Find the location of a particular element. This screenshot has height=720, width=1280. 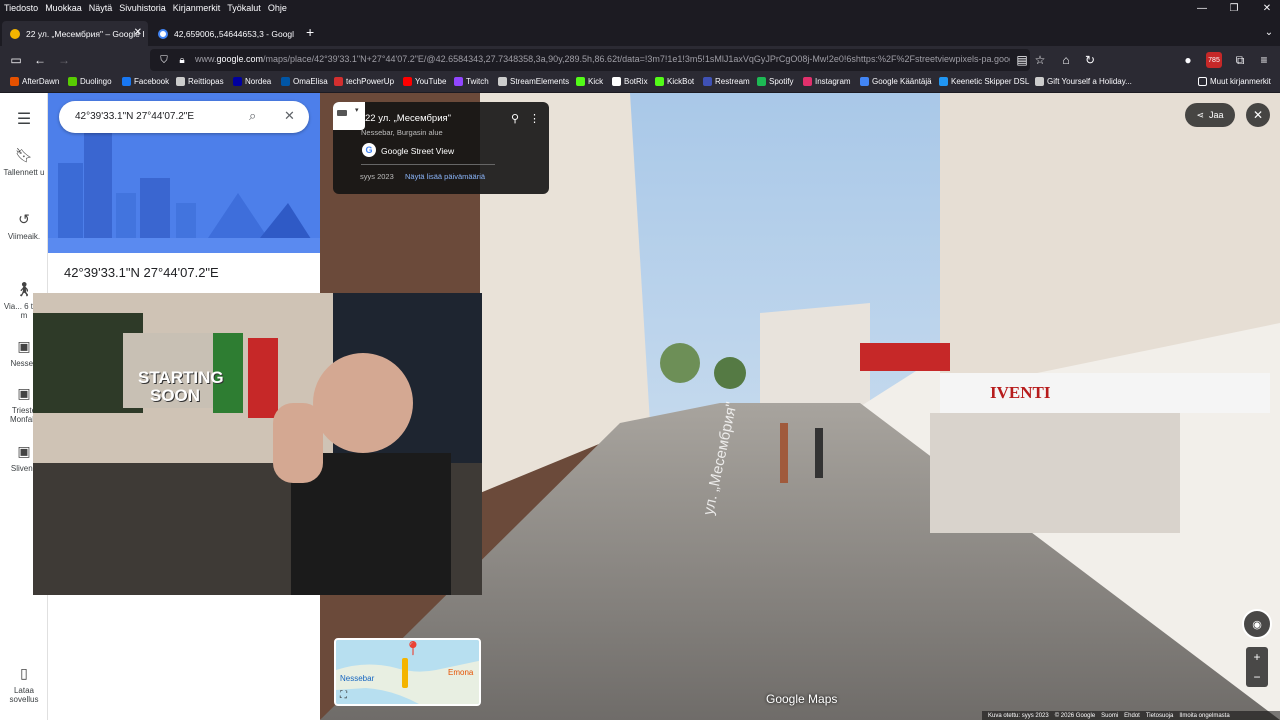

language-link: Suomi is located at coordinates (1109, 716).